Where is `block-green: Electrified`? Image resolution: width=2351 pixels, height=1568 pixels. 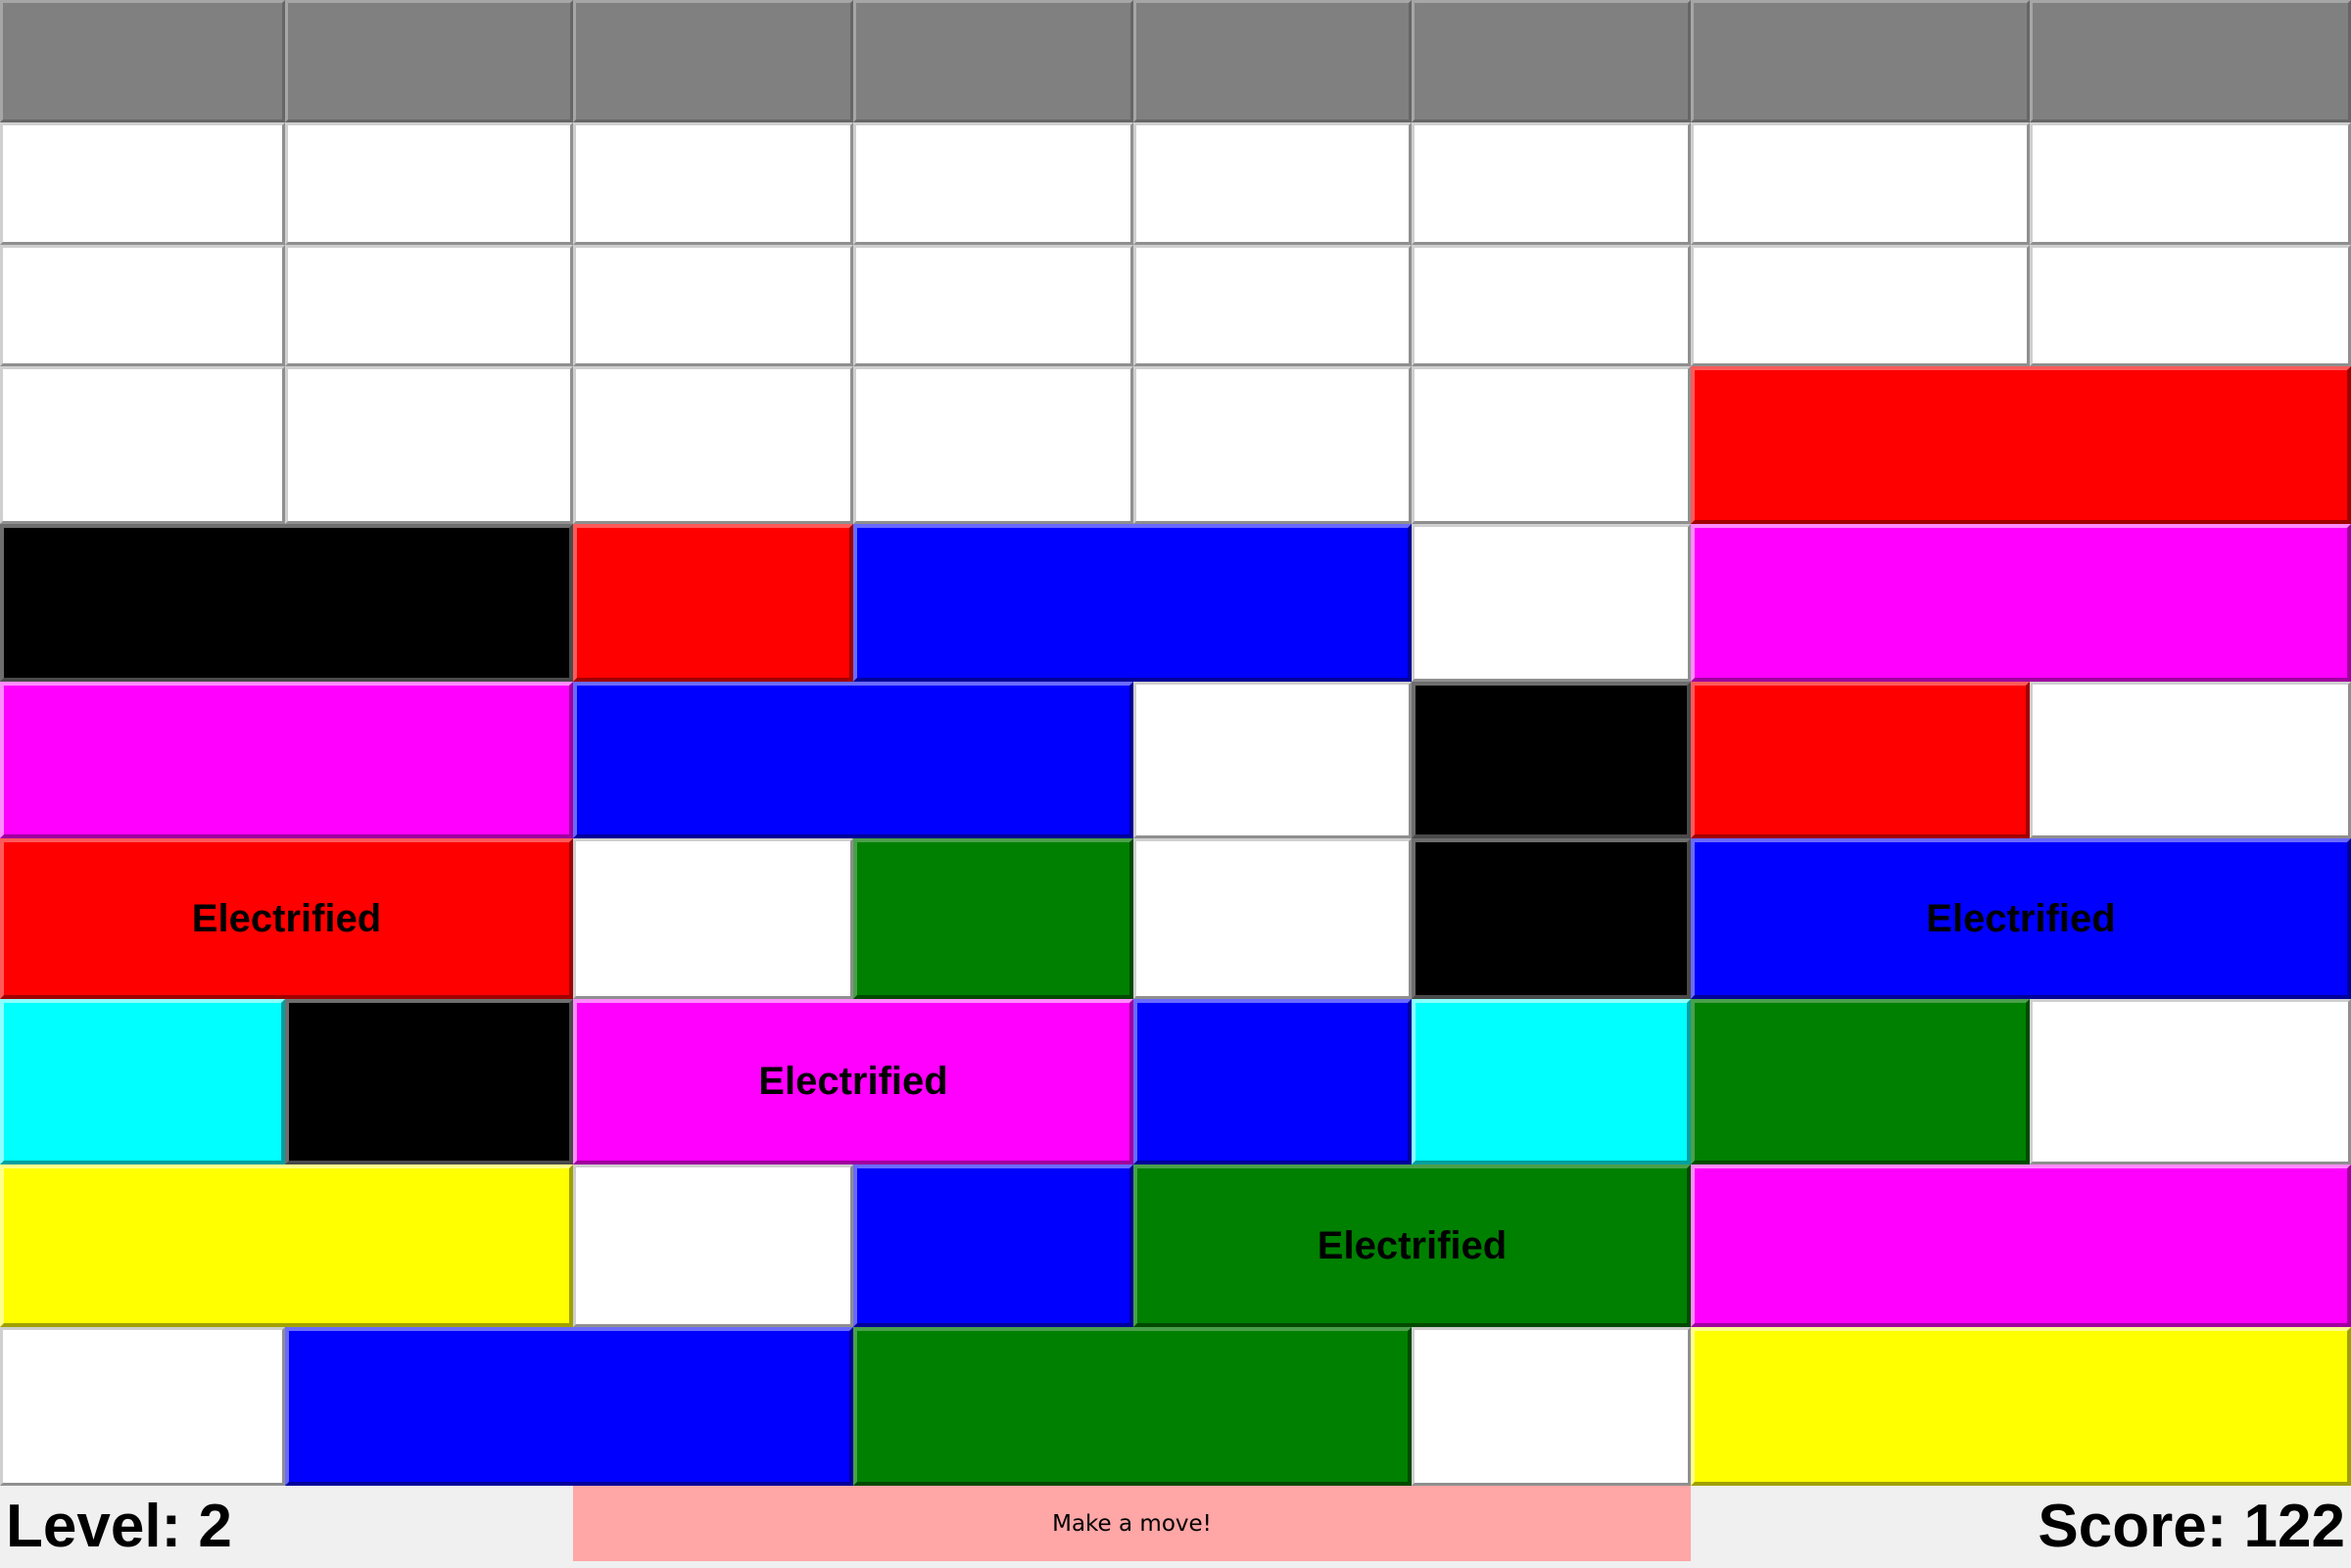
block-green: Electrified is located at coordinates (1412, 1246).